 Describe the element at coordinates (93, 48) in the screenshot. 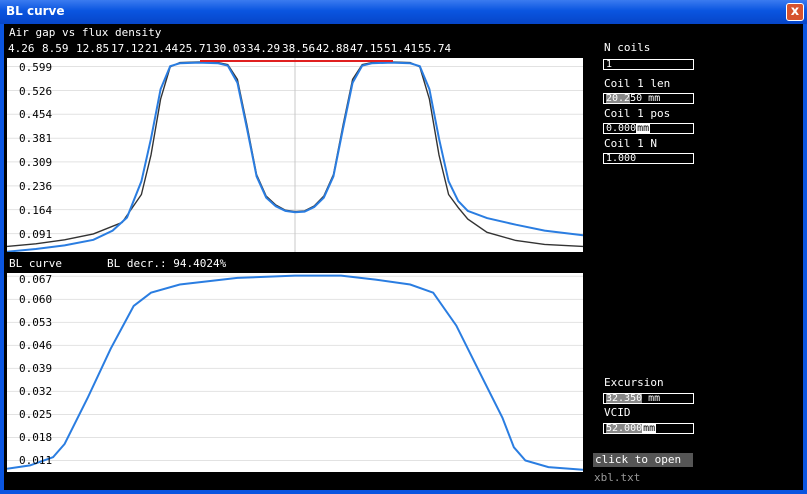

I see `top-x-tick-2: 12.85` at that location.